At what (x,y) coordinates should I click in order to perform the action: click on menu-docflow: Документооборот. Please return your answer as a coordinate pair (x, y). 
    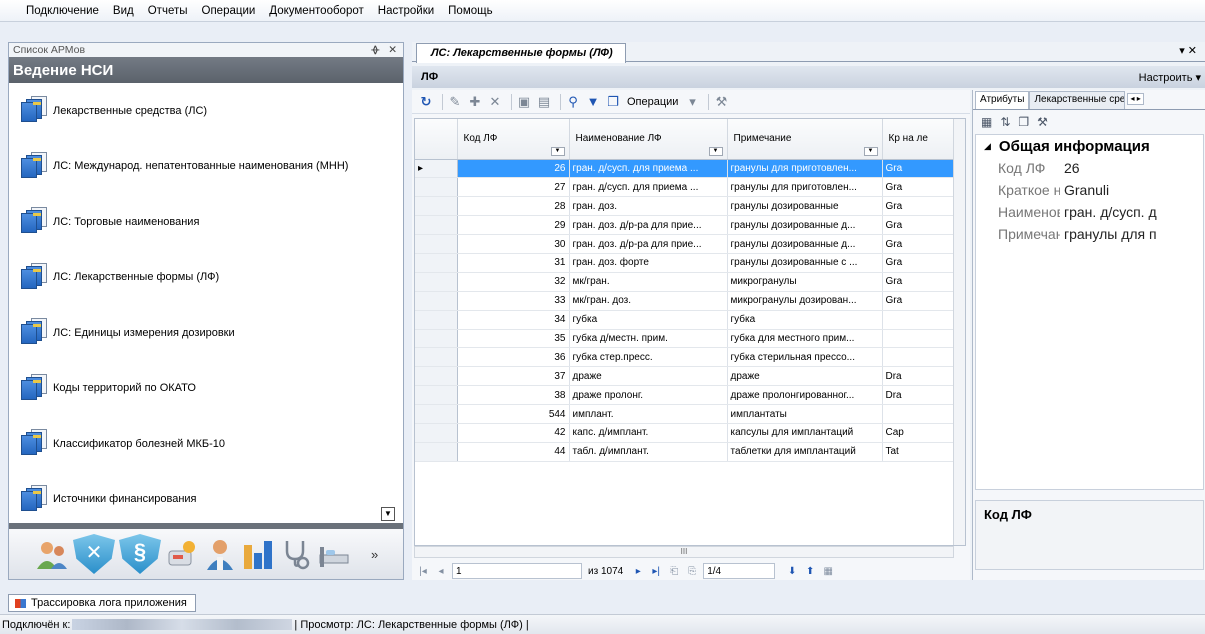
    Looking at the image, I should click on (316, 11).